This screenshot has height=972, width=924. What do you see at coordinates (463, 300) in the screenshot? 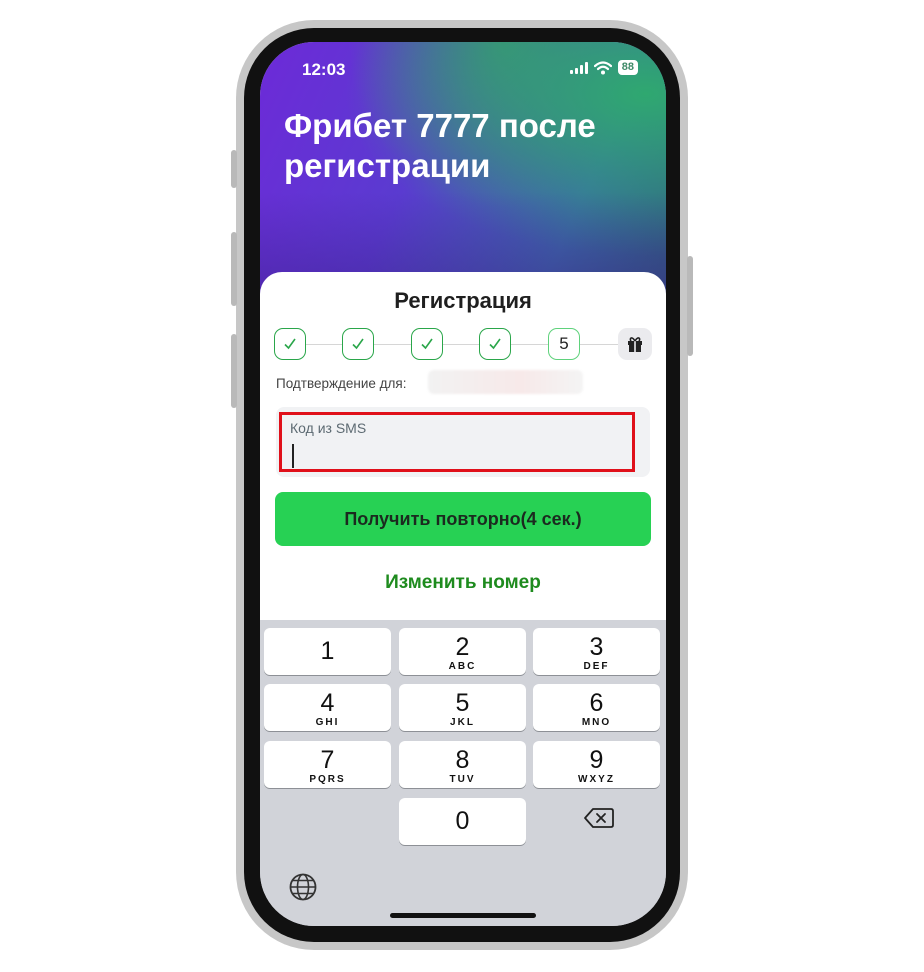
I see `page-title: Регистрация` at bounding box center [463, 300].